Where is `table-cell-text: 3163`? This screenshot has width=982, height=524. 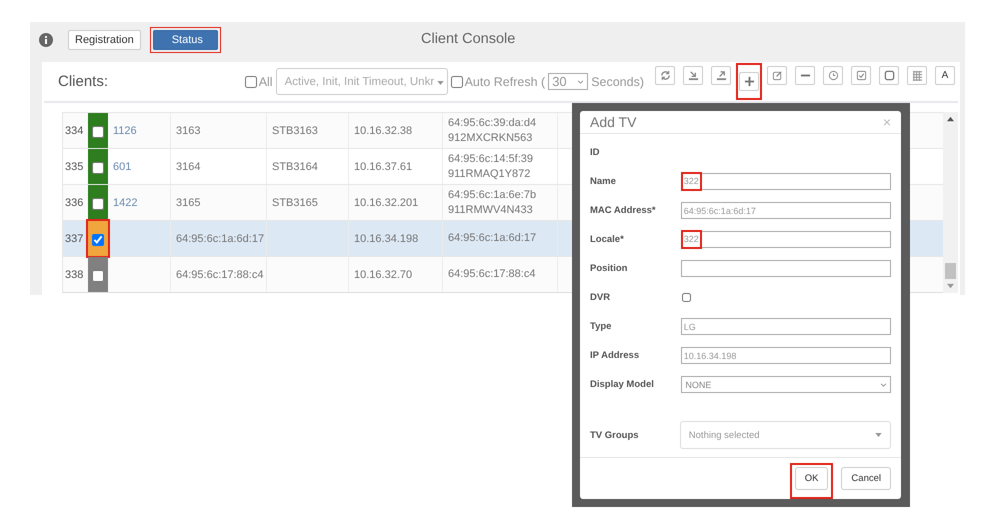
table-cell-text: 3163 is located at coordinates (189, 130).